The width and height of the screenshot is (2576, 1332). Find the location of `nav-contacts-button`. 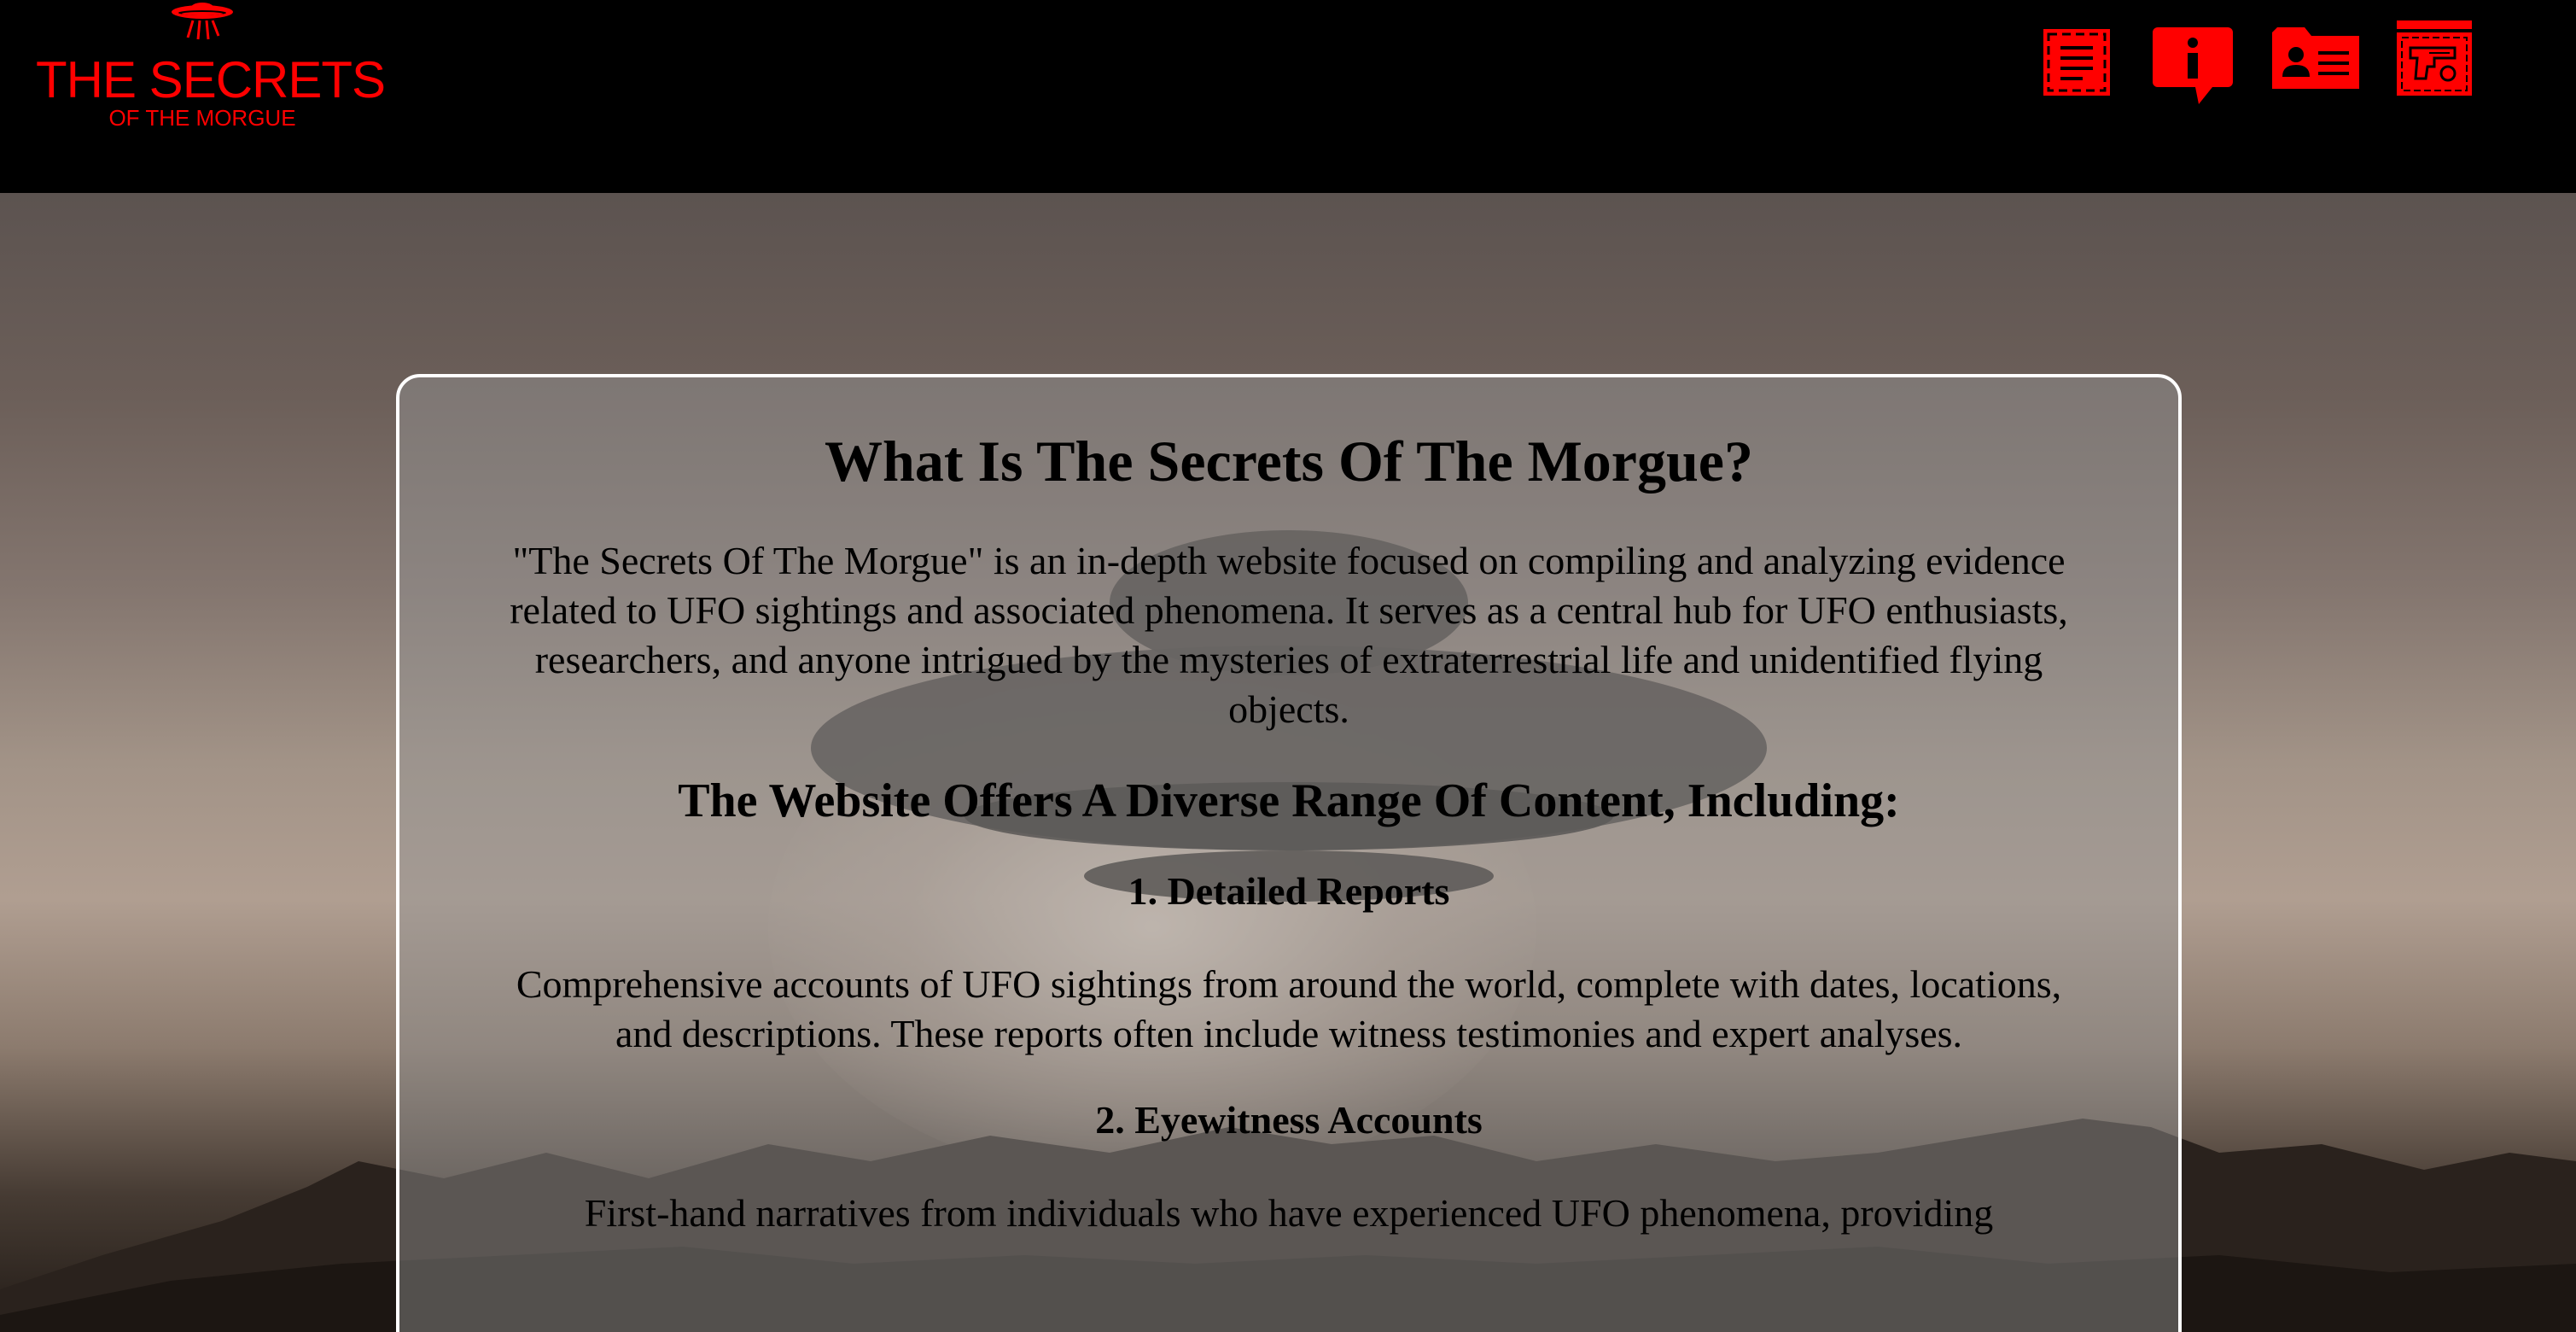

nav-contacts-button is located at coordinates (2315, 71).